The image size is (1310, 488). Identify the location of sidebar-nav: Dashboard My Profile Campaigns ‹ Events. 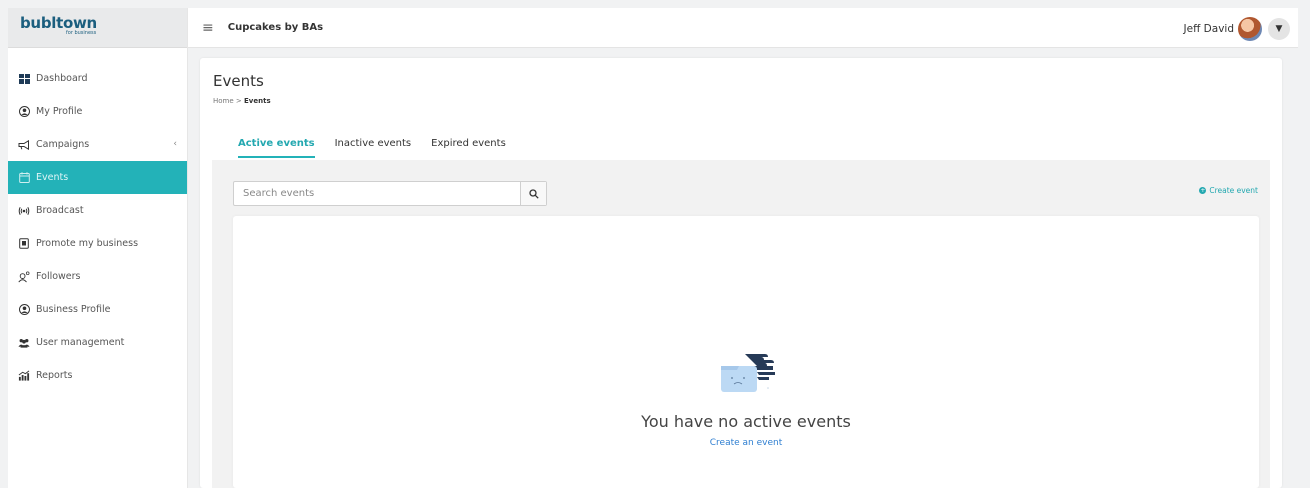
(97, 220).